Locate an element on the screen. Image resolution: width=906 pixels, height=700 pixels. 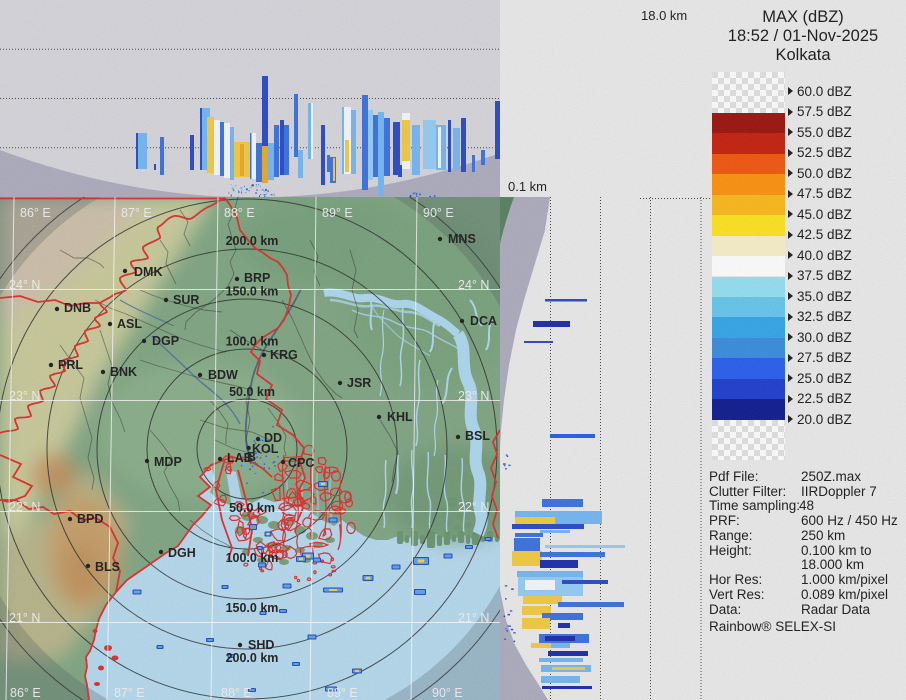
svg-text: DMK is located at coordinates (148, 272).